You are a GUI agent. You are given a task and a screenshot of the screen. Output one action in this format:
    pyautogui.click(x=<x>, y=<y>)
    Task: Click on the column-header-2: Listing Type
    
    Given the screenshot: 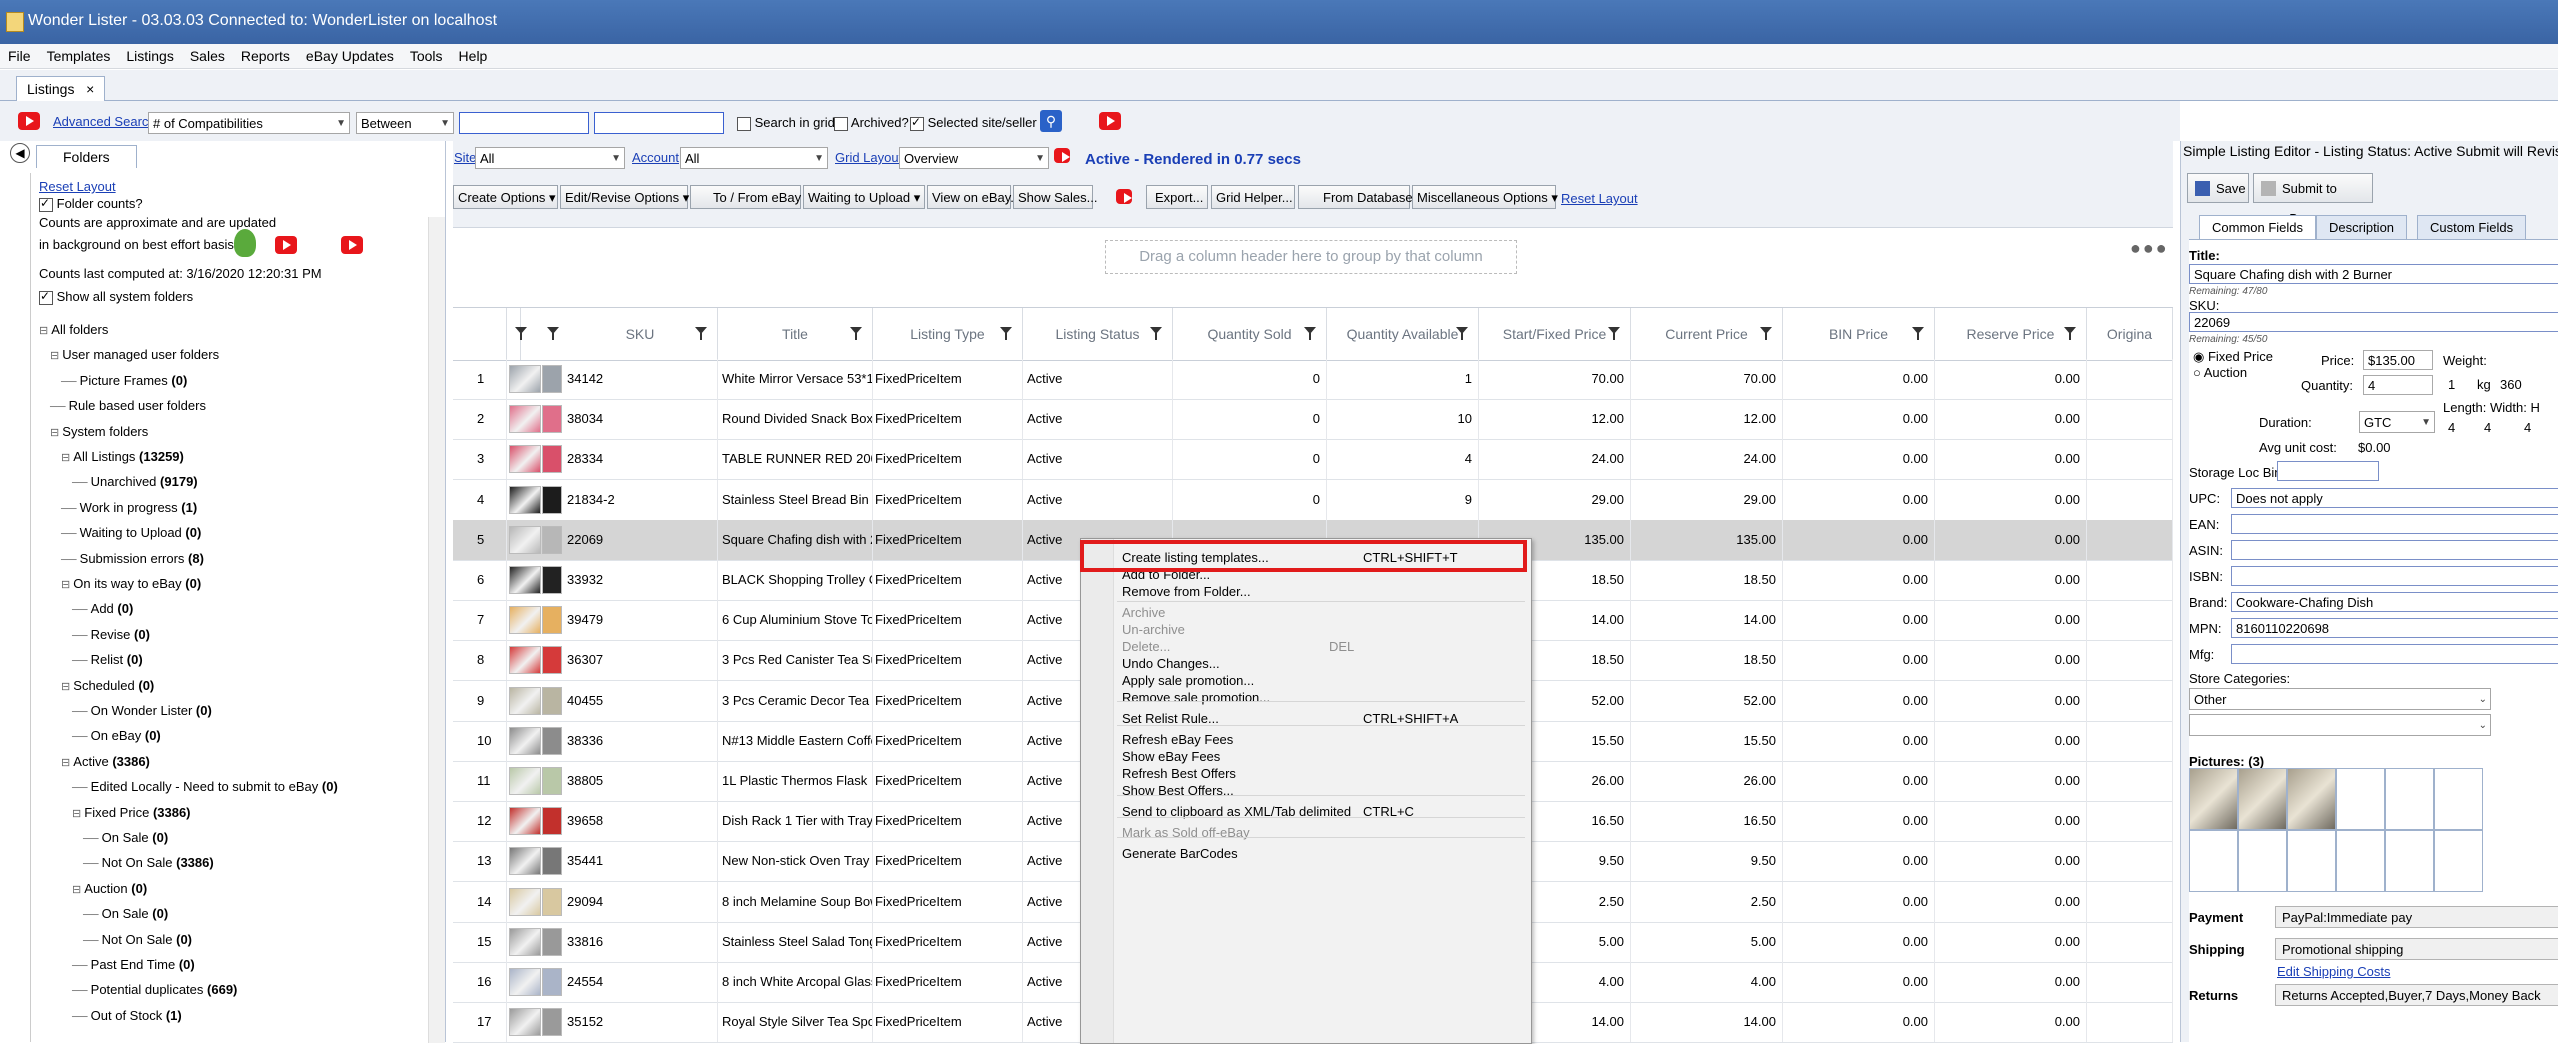 What is the action you would take?
    pyautogui.click(x=948, y=334)
    